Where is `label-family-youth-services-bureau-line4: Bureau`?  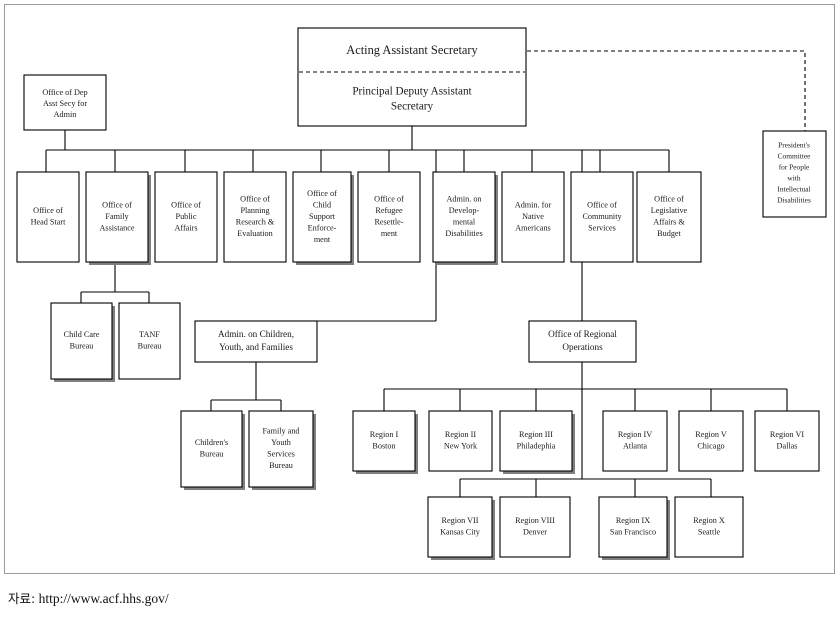
label-family-youth-services-bureau-line4: Bureau is located at coordinates (281, 465).